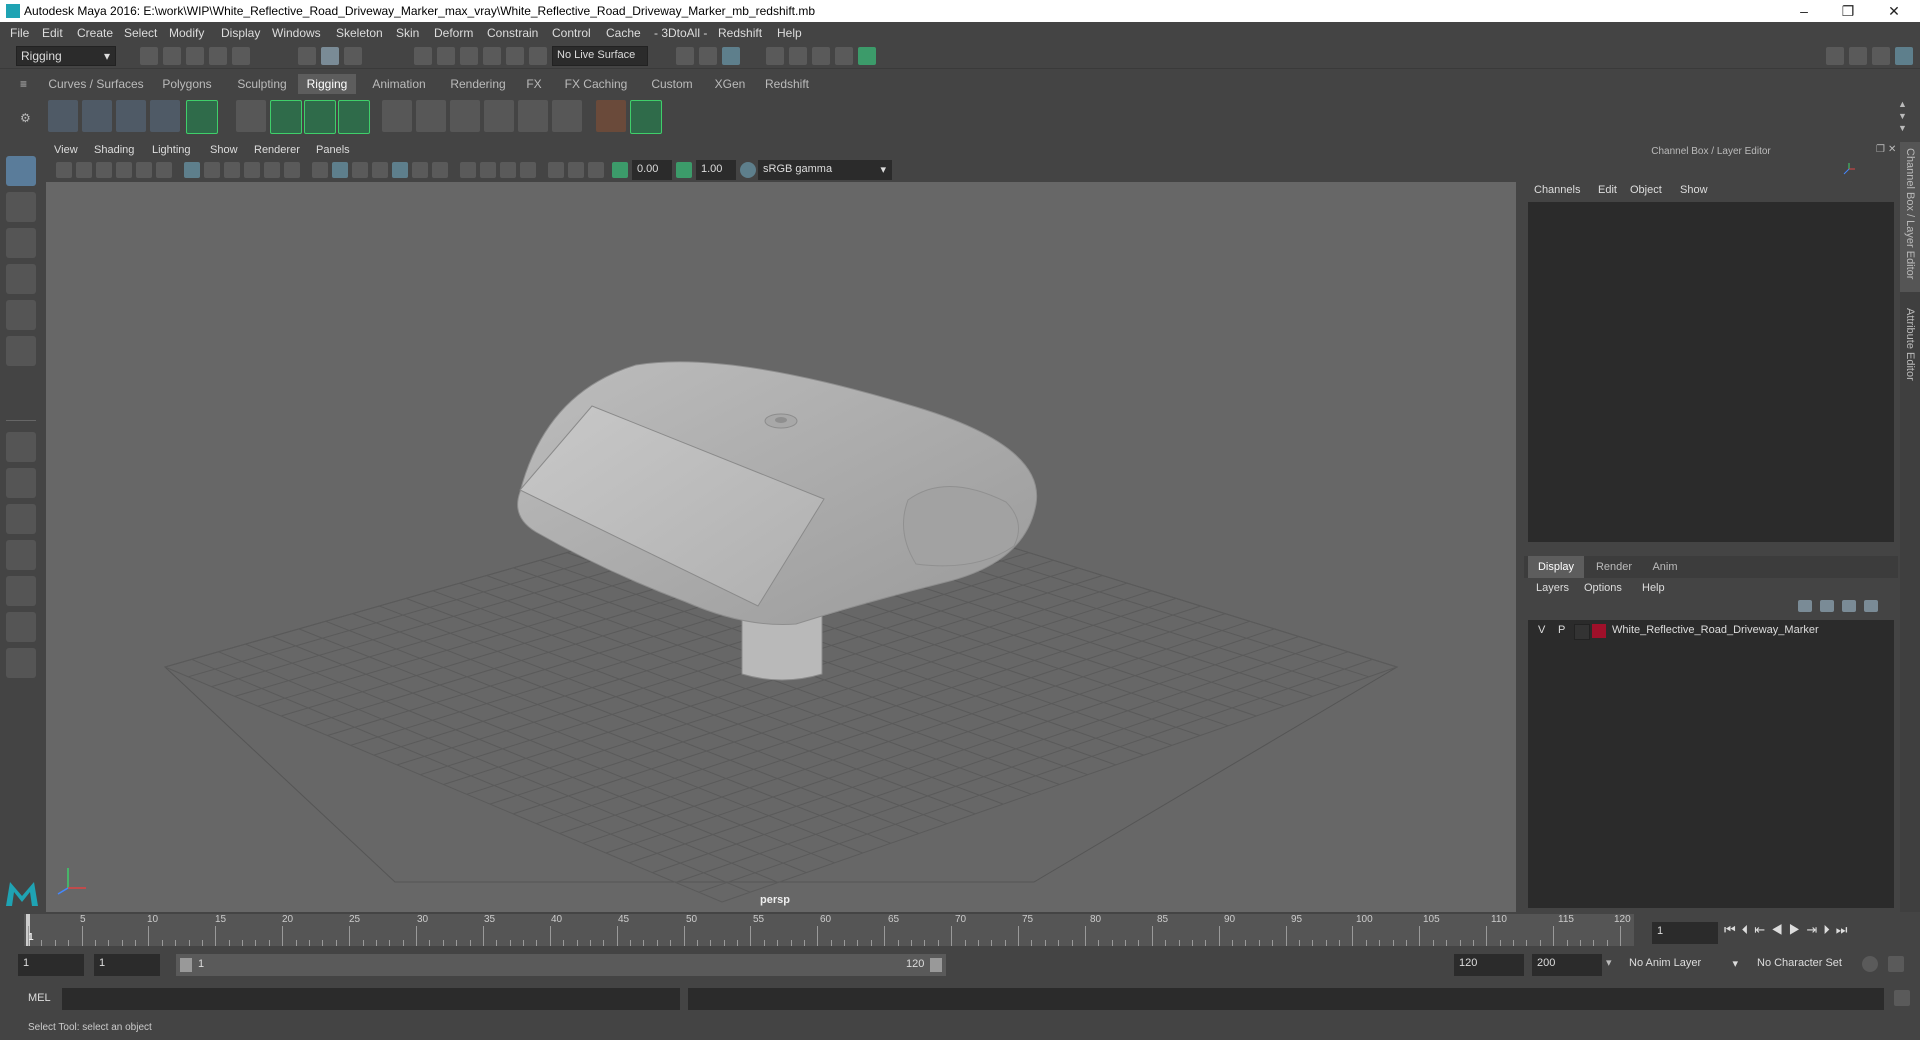 Image resolution: width=1920 pixels, height=1040 pixels. I want to click on xray-joints-icon, so click(576, 170).